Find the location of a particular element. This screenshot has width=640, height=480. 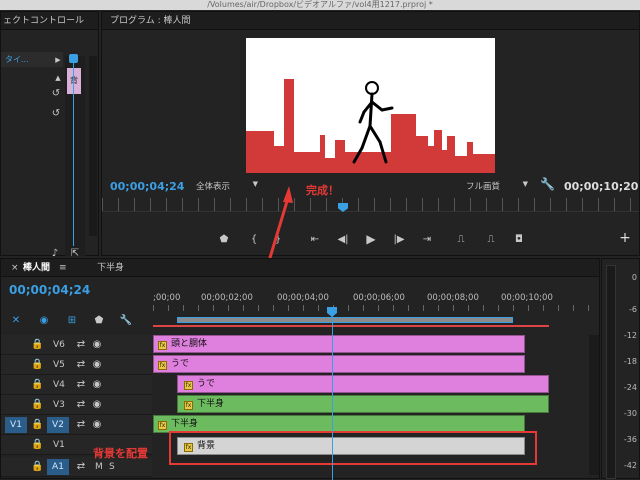

add-marker-icon: ⊞ is located at coordinates (72, 321).